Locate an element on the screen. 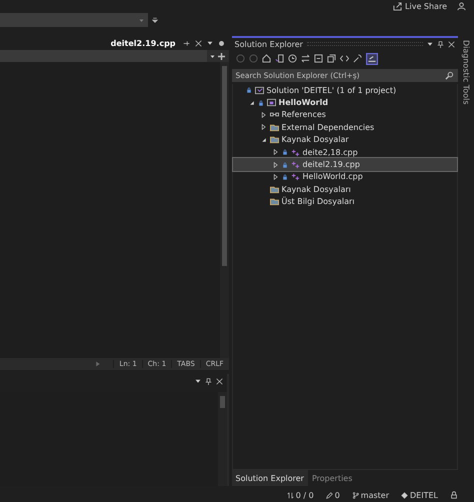 This screenshot has width=474, height=502. person-icon is located at coordinates (461, 6).